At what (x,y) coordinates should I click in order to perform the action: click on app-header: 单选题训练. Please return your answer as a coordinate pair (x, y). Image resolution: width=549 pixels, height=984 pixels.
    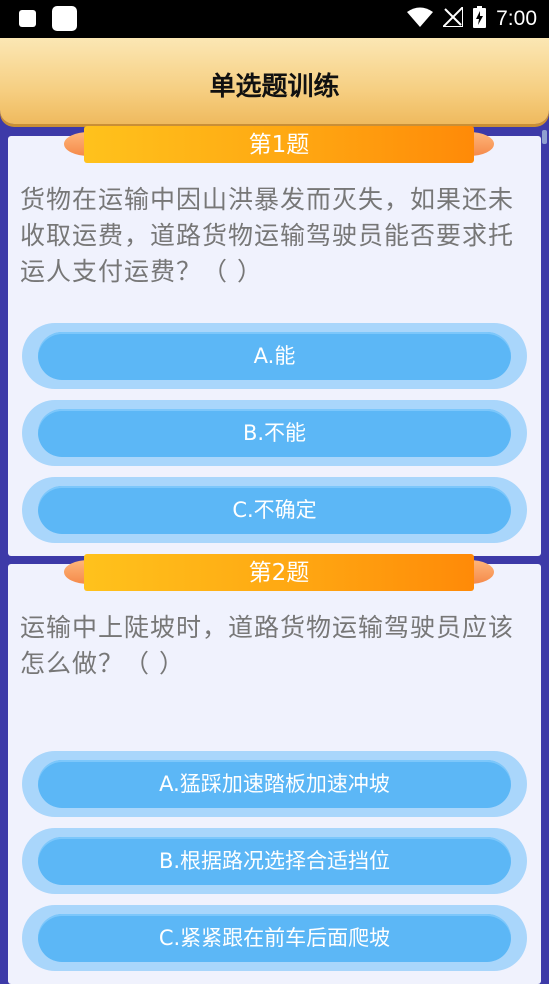
    Looking at the image, I should click on (274, 81).